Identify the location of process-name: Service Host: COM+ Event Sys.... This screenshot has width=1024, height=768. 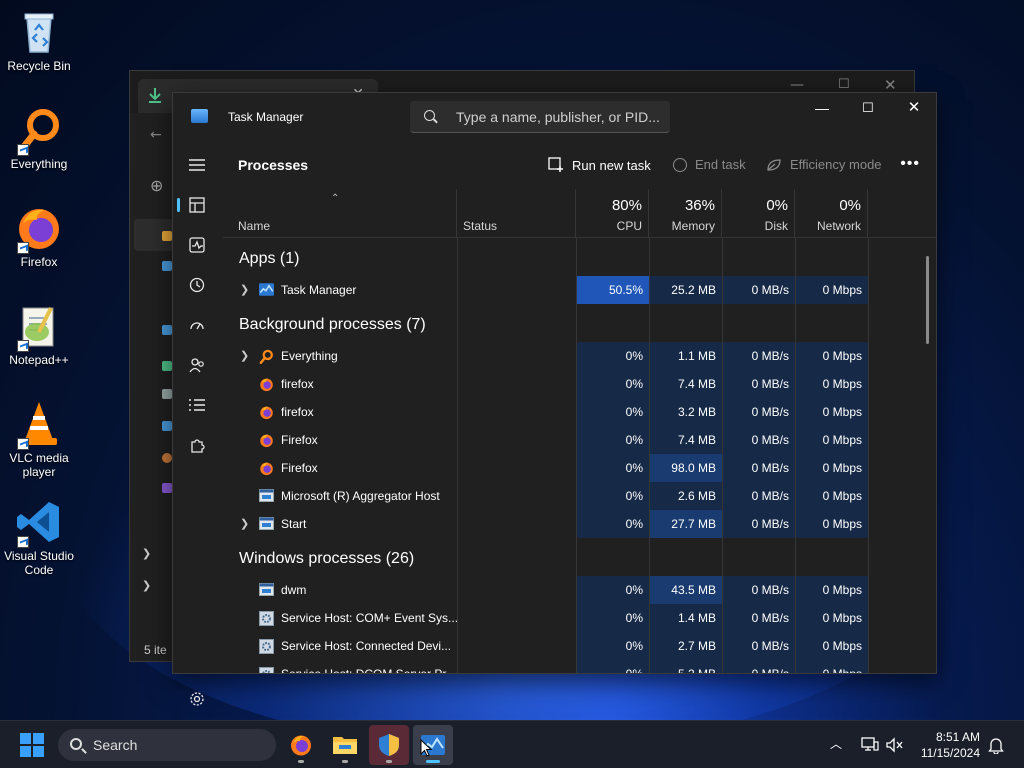
(370, 618).